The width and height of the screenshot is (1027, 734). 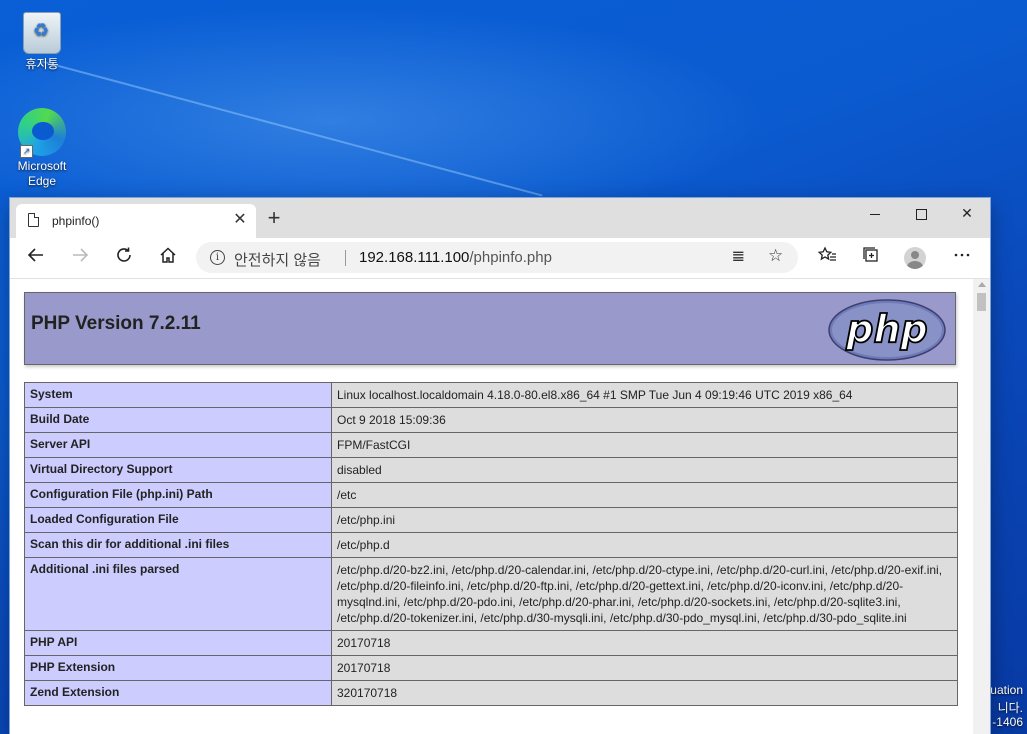 I want to click on table-row: Configuration File (php.ini) Path/etc, so click(x=491, y=495).